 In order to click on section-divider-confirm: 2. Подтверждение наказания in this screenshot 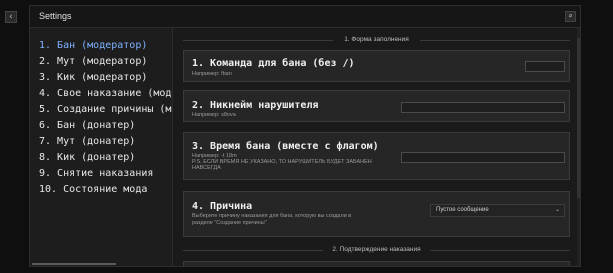, I will do `click(376, 250)`.